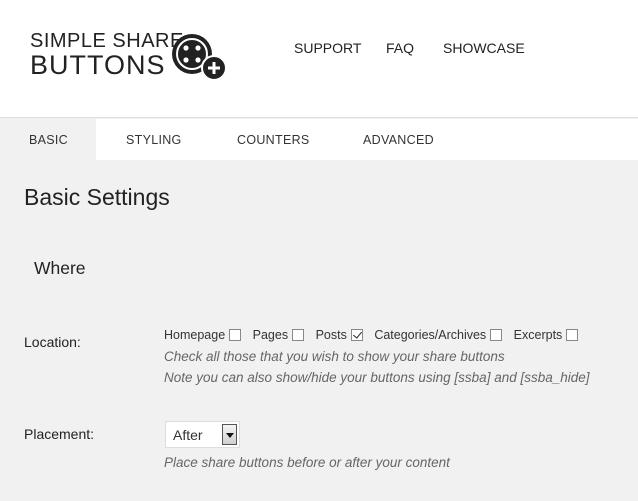  Describe the element at coordinates (235, 335) in the screenshot. I see `homepage-checkbox` at that location.